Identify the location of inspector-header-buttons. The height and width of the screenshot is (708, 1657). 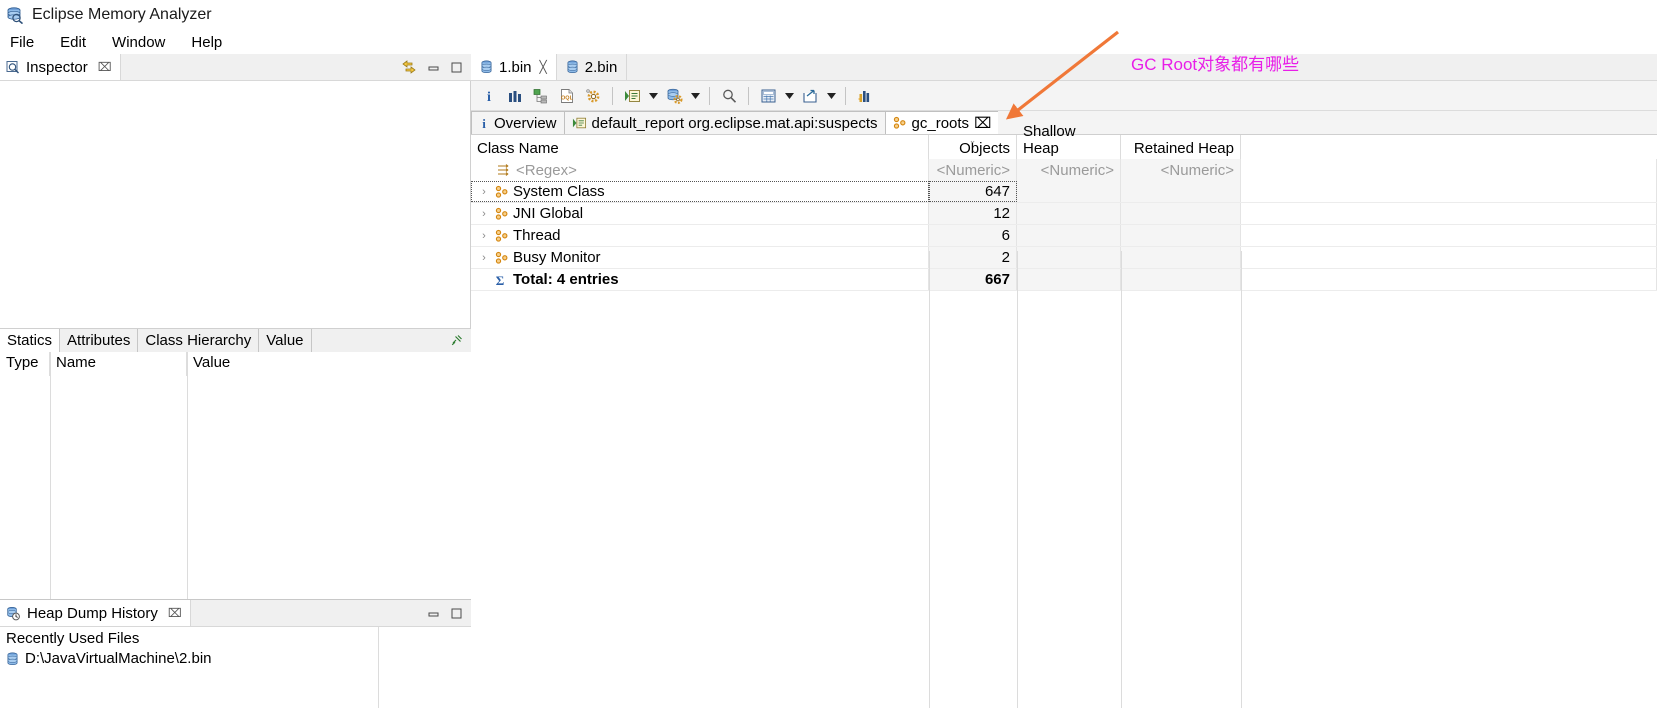
(436, 67).